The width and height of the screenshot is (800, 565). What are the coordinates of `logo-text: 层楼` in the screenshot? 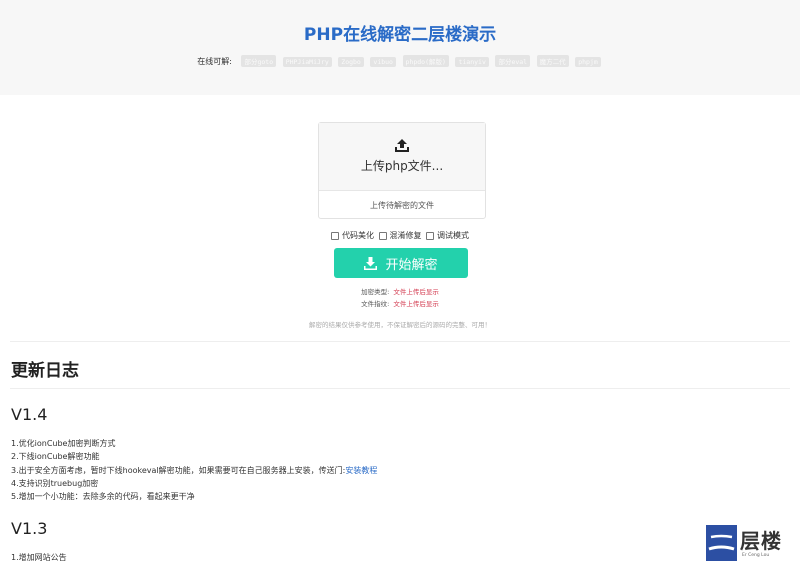 It's located at (761, 541).